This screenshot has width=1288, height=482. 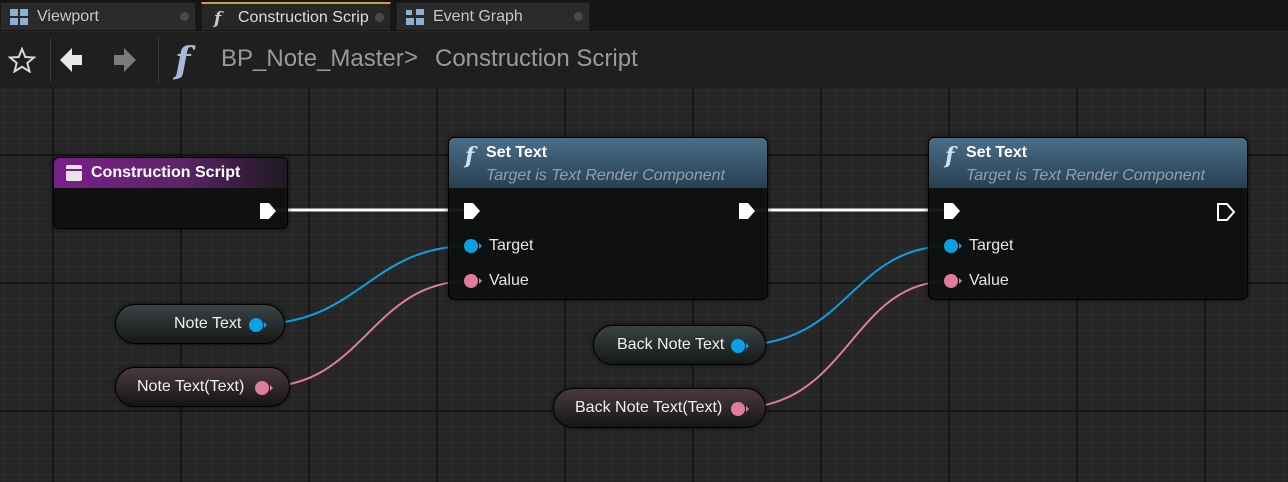 I want to click on back-note-text-text-getter-node: Back Note Text(Text), so click(x=659, y=408).